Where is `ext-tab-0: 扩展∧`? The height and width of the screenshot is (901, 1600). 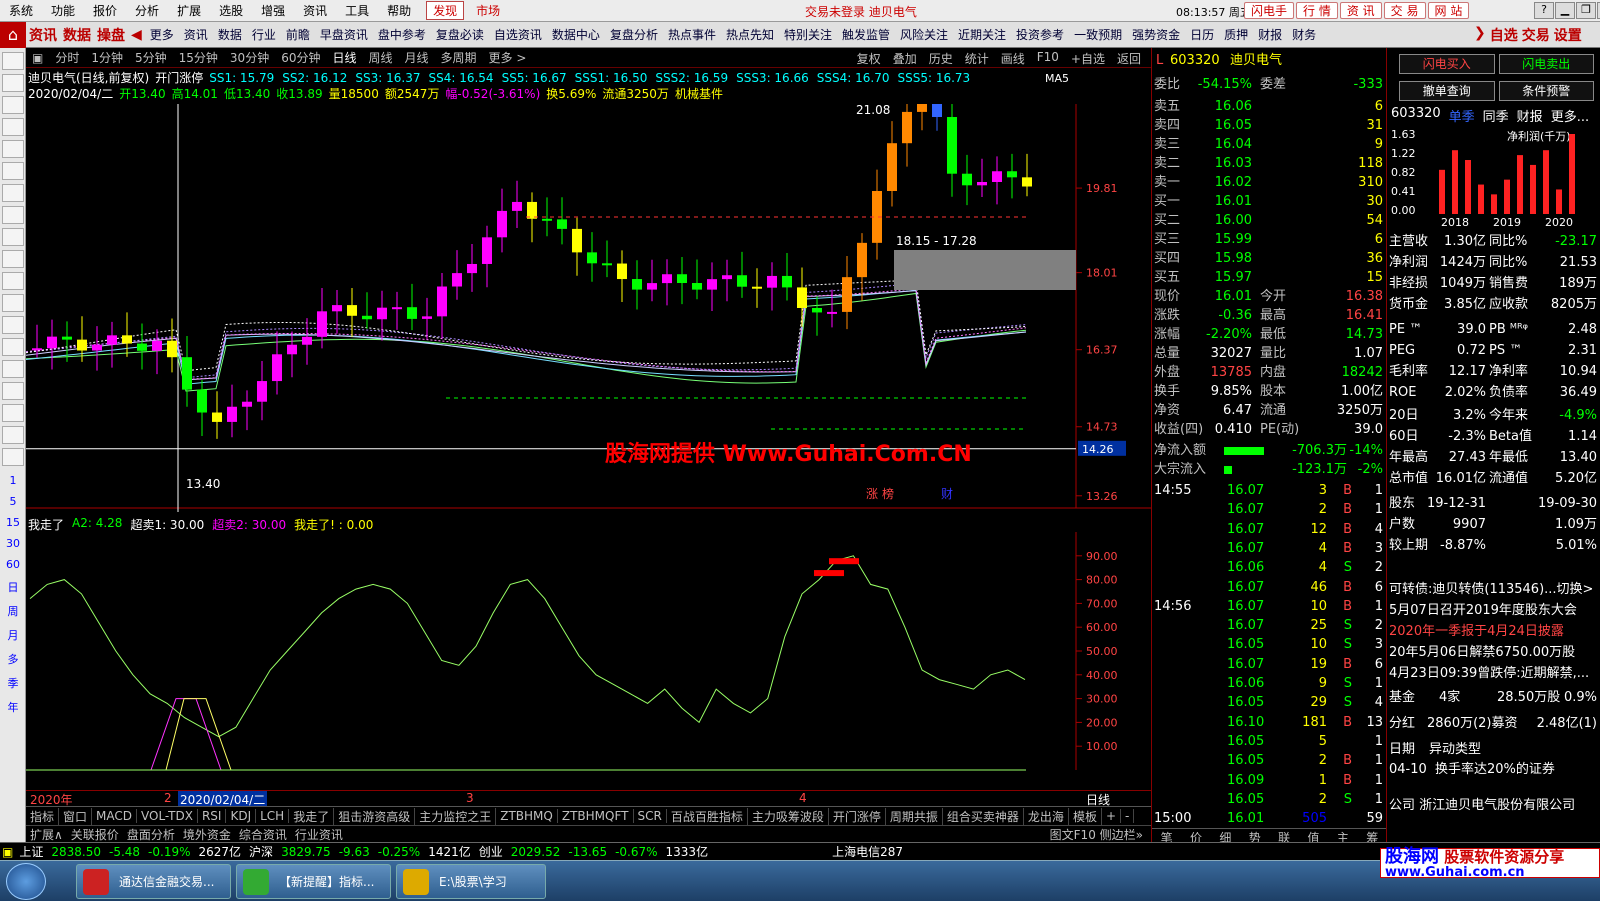 ext-tab-0: 扩展∧ is located at coordinates (46, 834).